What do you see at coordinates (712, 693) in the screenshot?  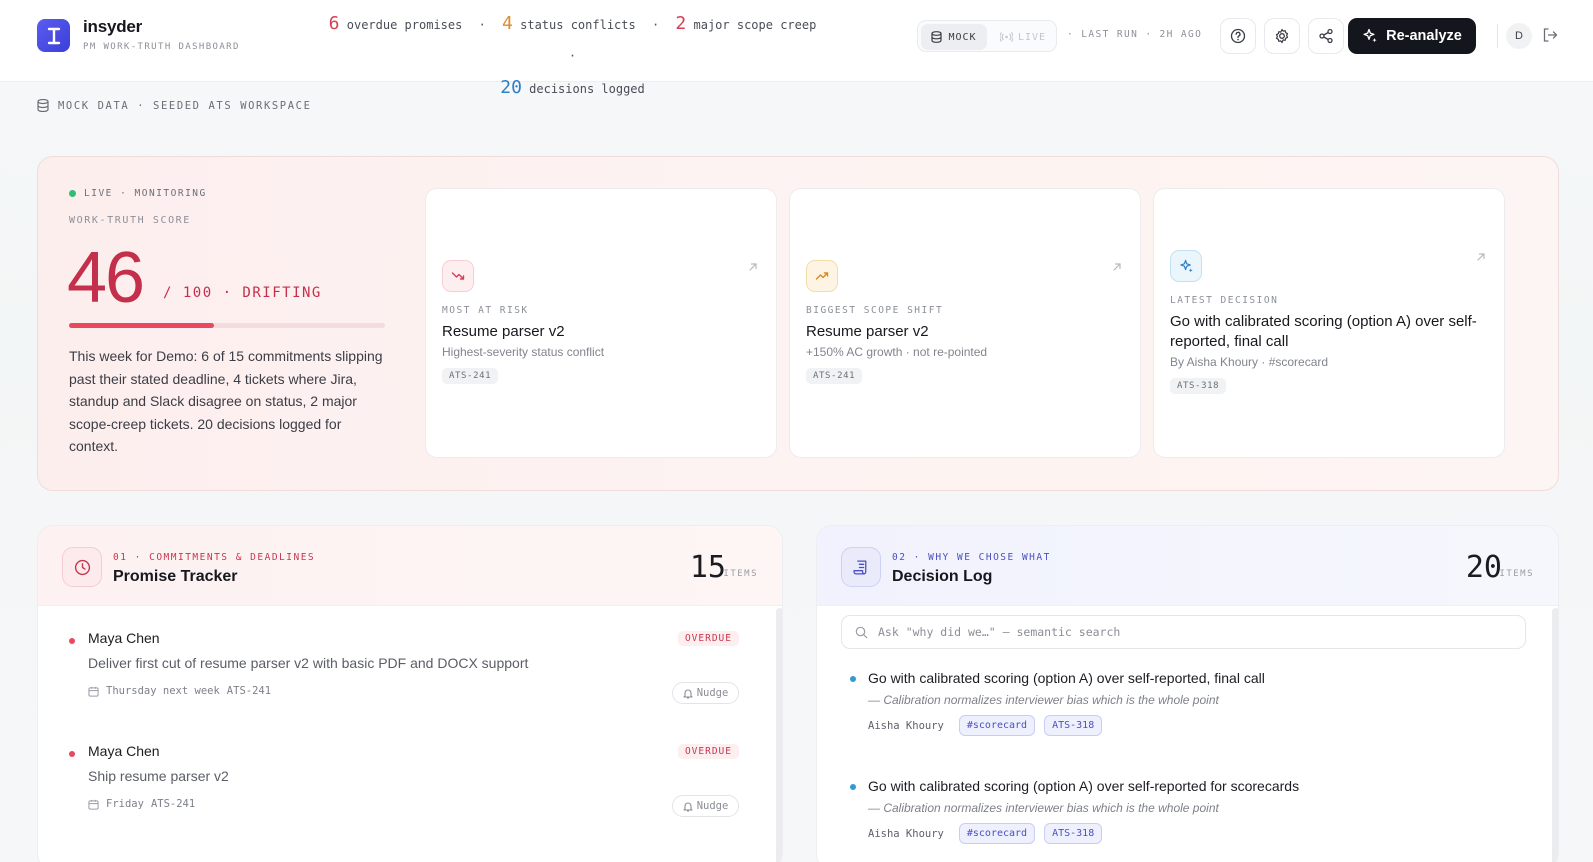 I see `nudge-label: Nudge` at bounding box center [712, 693].